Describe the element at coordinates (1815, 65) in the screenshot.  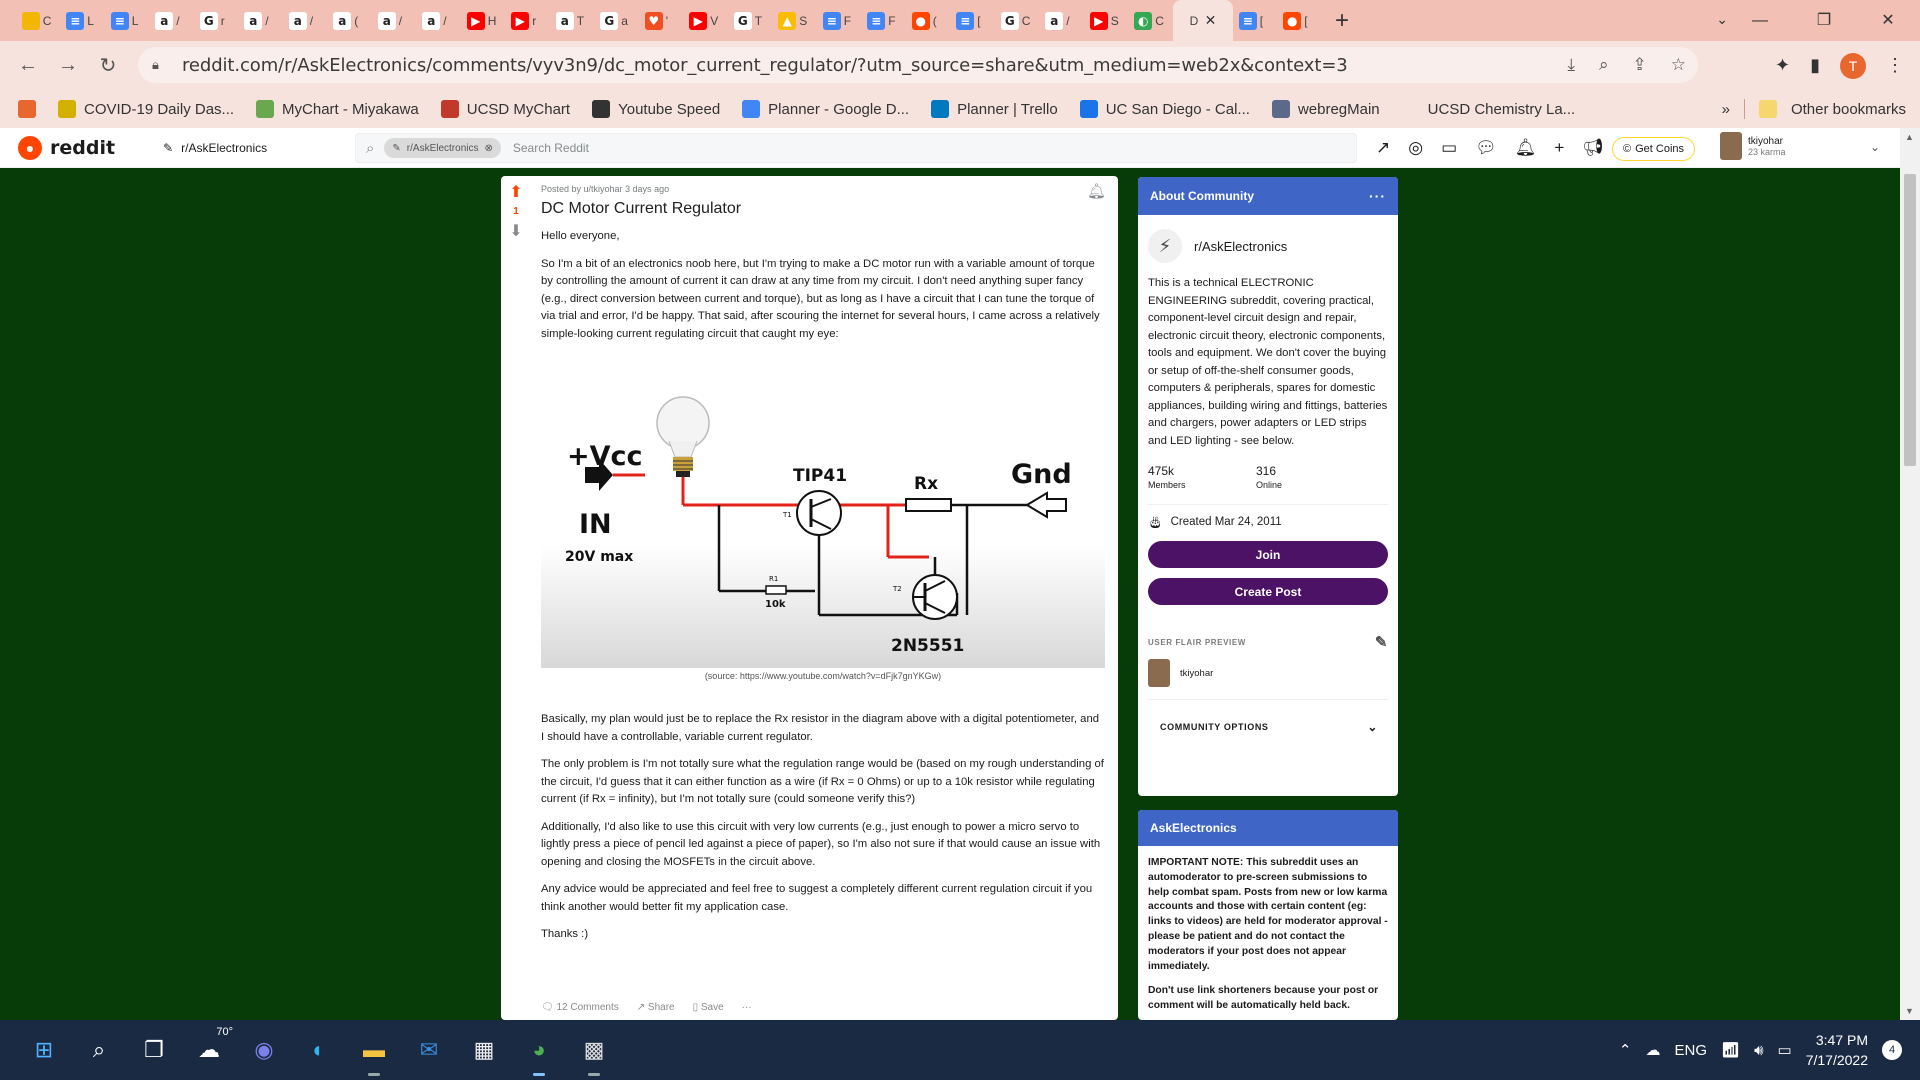
I see `side-panel-icon: ▮` at that location.